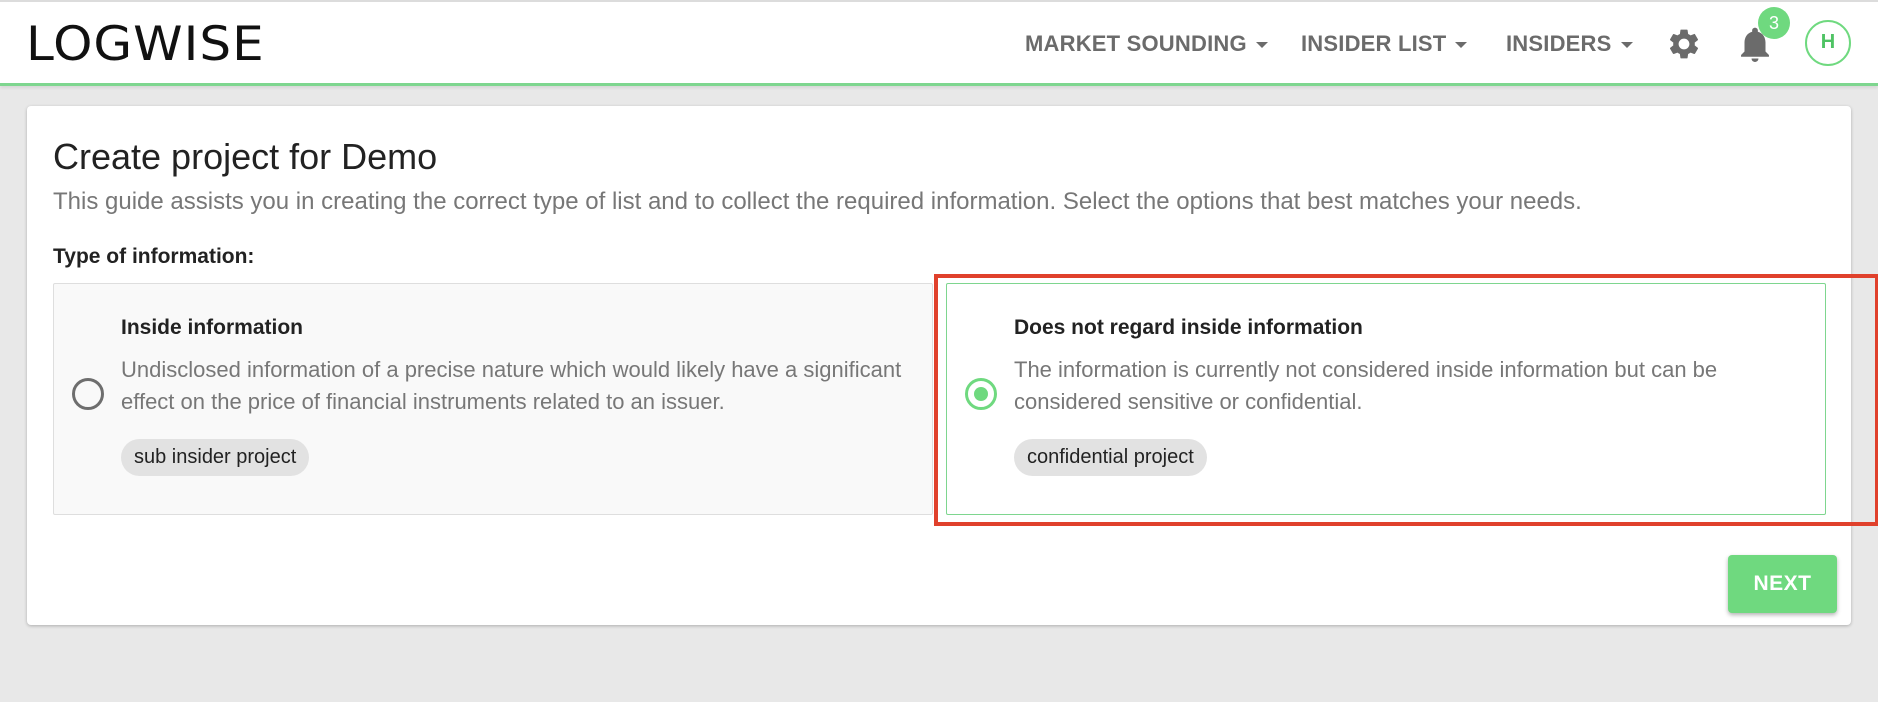  What do you see at coordinates (212, 327) in the screenshot?
I see `option-title: Inside information` at bounding box center [212, 327].